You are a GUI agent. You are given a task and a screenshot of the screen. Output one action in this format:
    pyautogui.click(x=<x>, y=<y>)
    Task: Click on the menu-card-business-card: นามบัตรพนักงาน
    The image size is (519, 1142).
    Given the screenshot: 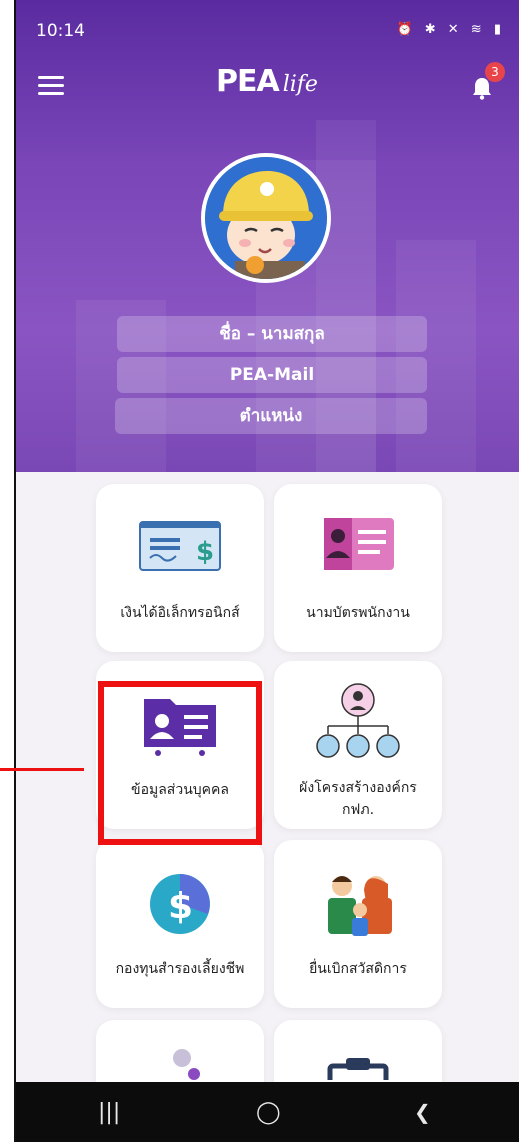 What is the action you would take?
    pyautogui.click(x=358, y=568)
    